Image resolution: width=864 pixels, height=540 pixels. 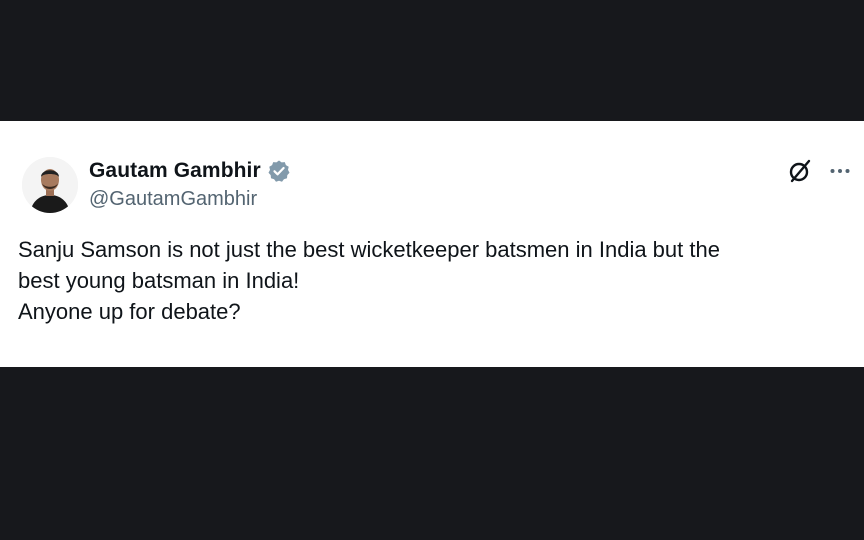 I want to click on more-horizontal-icon, so click(x=840, y=171).